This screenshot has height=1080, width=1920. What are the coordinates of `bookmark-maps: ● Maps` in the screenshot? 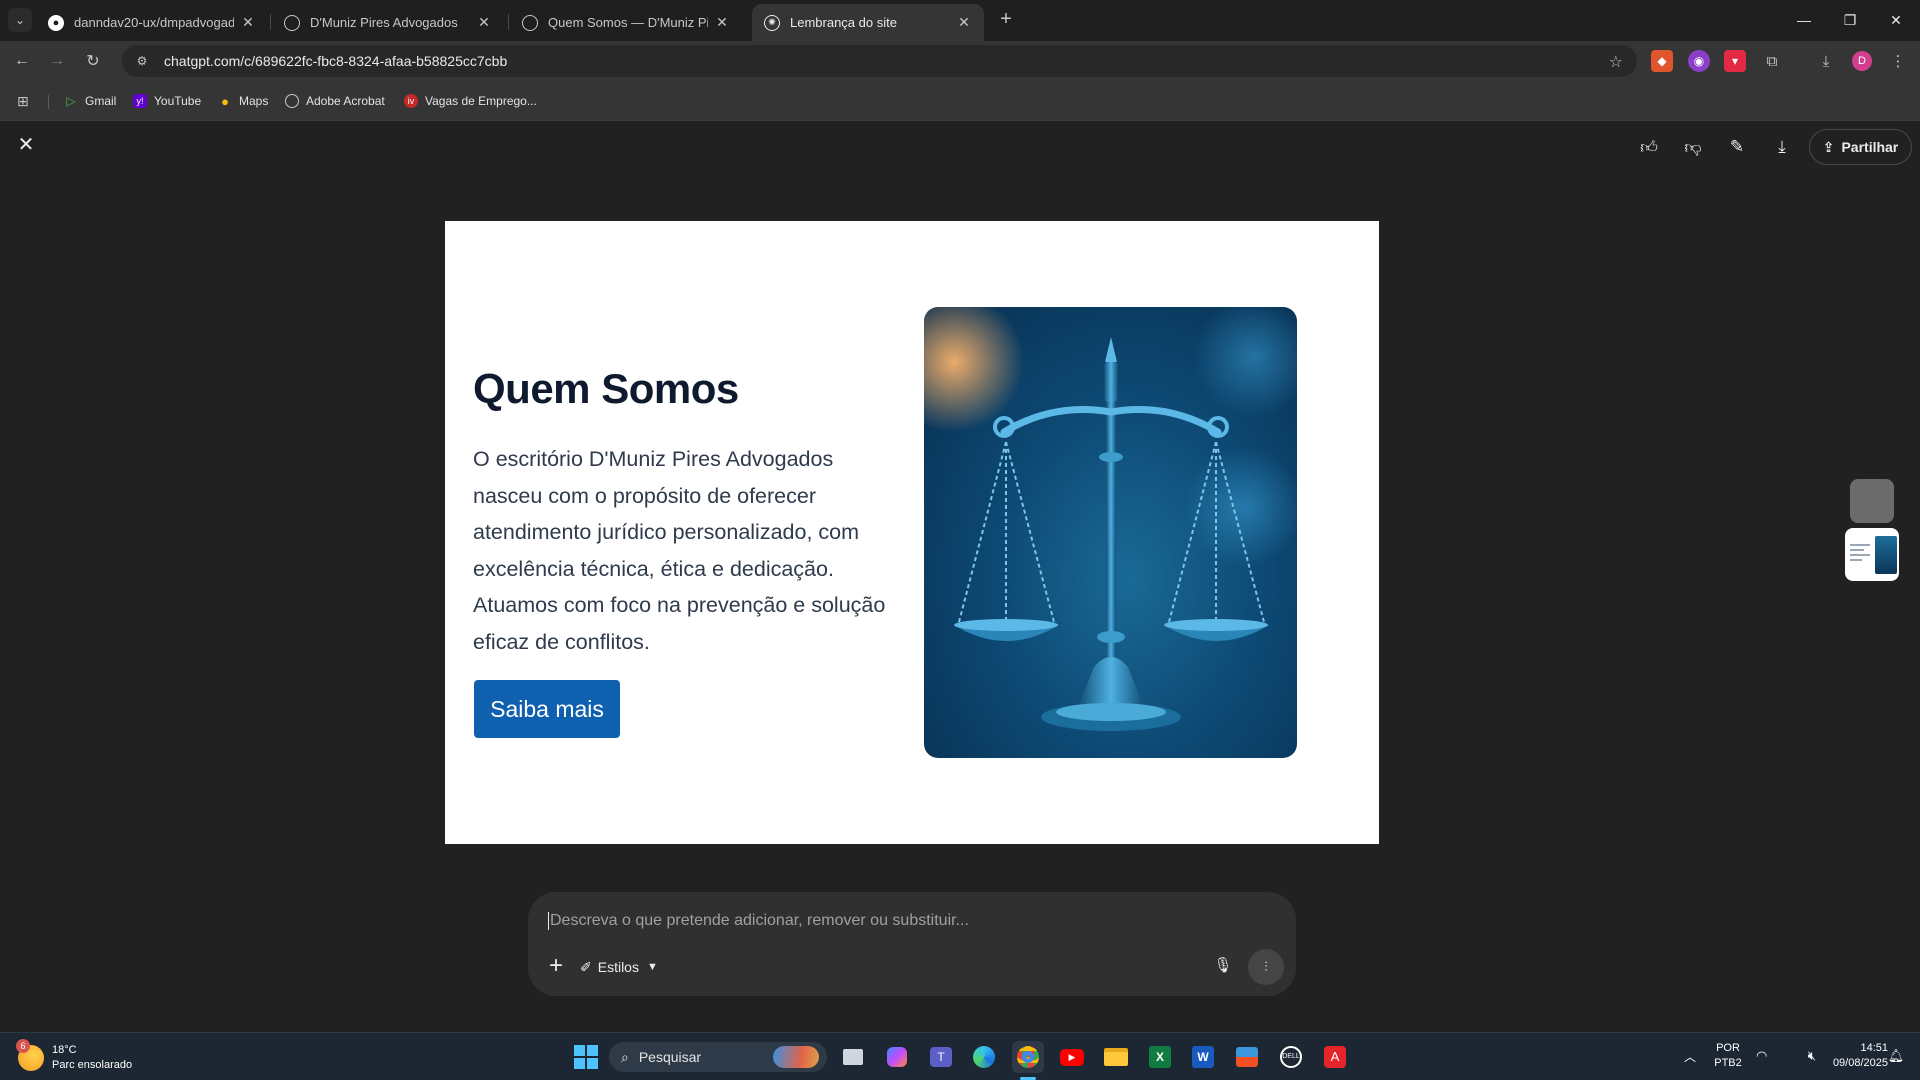 It's located at (243, 101).